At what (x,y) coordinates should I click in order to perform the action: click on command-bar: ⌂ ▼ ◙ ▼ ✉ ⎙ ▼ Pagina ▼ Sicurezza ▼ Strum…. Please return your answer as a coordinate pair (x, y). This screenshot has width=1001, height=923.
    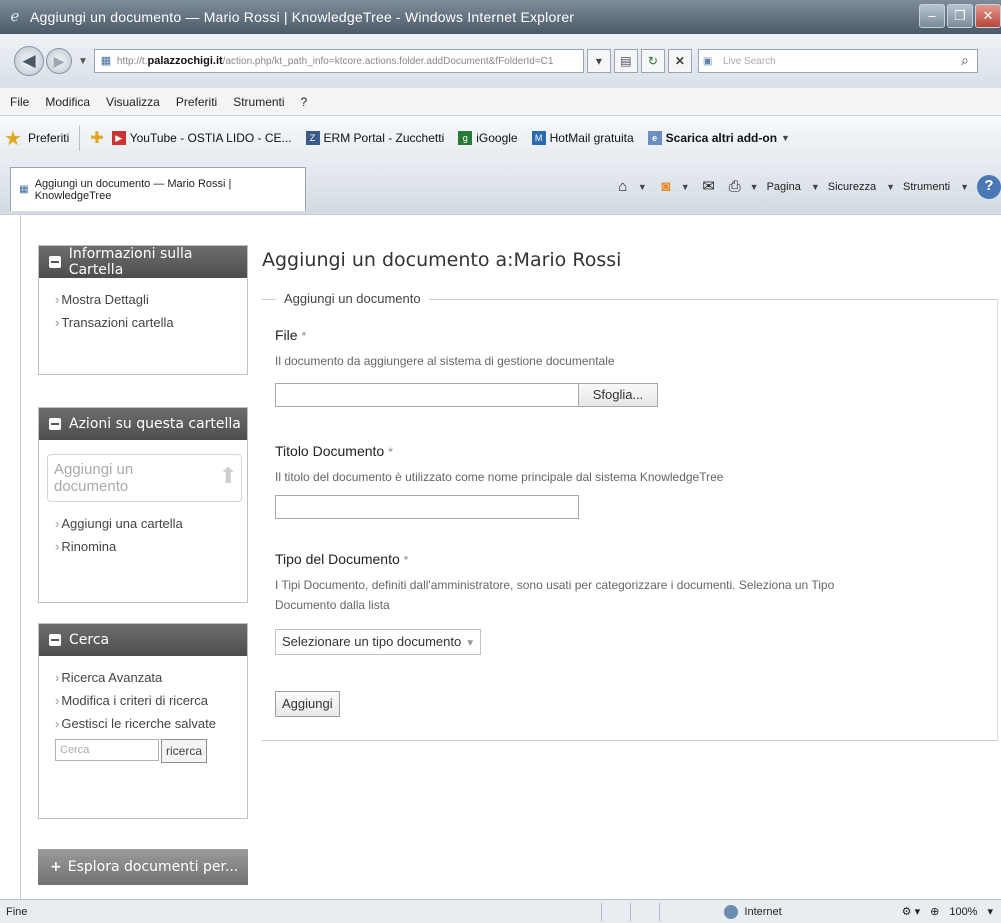
    Looking at the image, I should click on (804, 187).